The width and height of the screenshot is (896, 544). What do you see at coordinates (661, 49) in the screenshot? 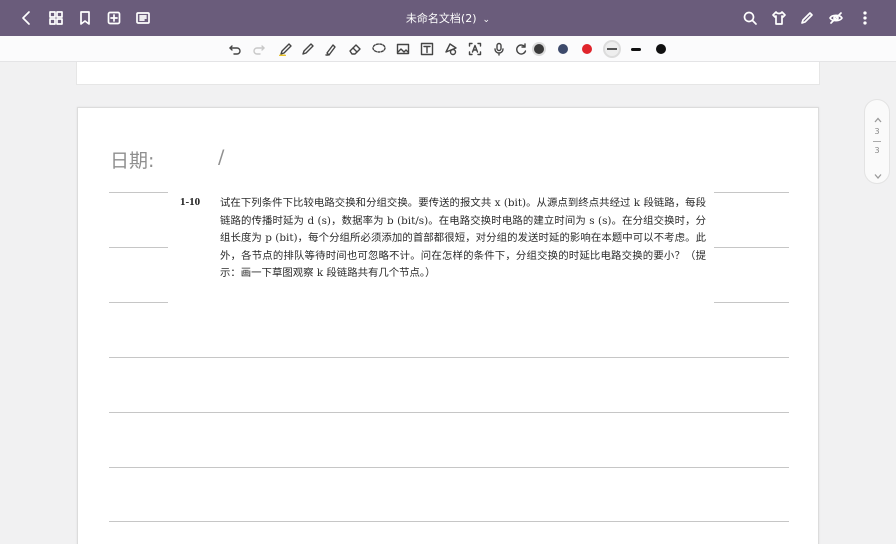
I see `stroke-size-large` at bounding box center [661, 49].